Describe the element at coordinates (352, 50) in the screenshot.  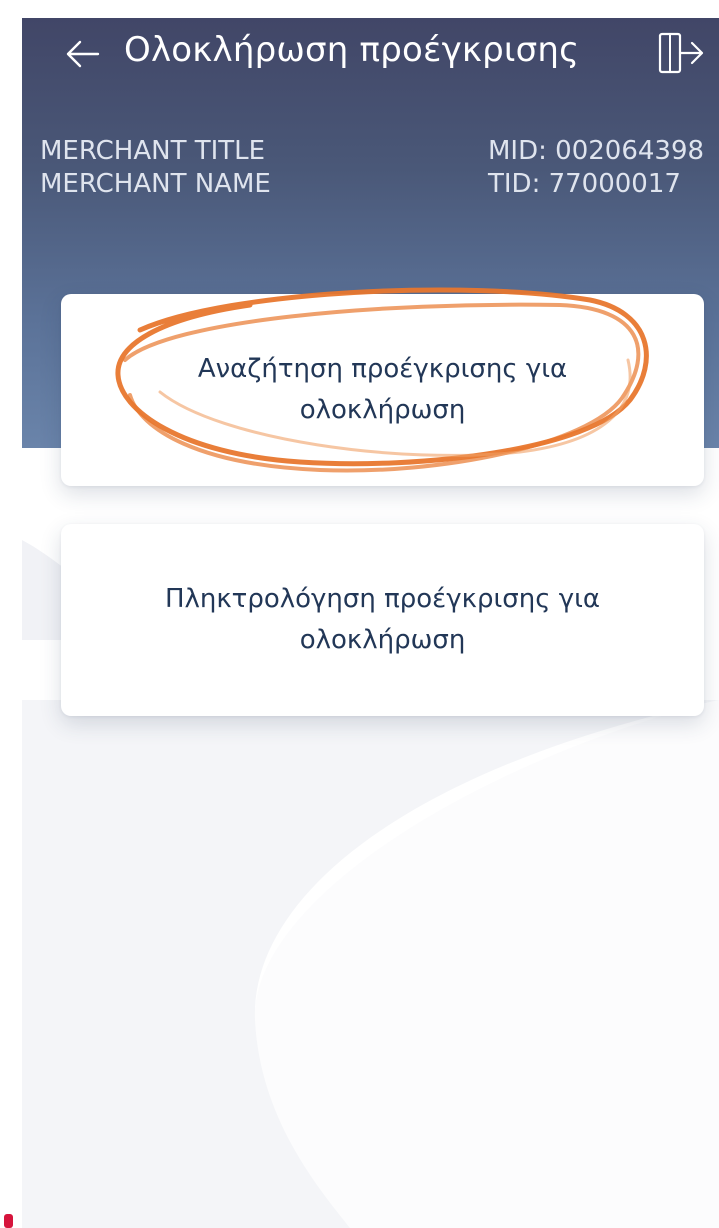
I see `page-title: Ολοκλήρωση προέγκρισης` at that location.